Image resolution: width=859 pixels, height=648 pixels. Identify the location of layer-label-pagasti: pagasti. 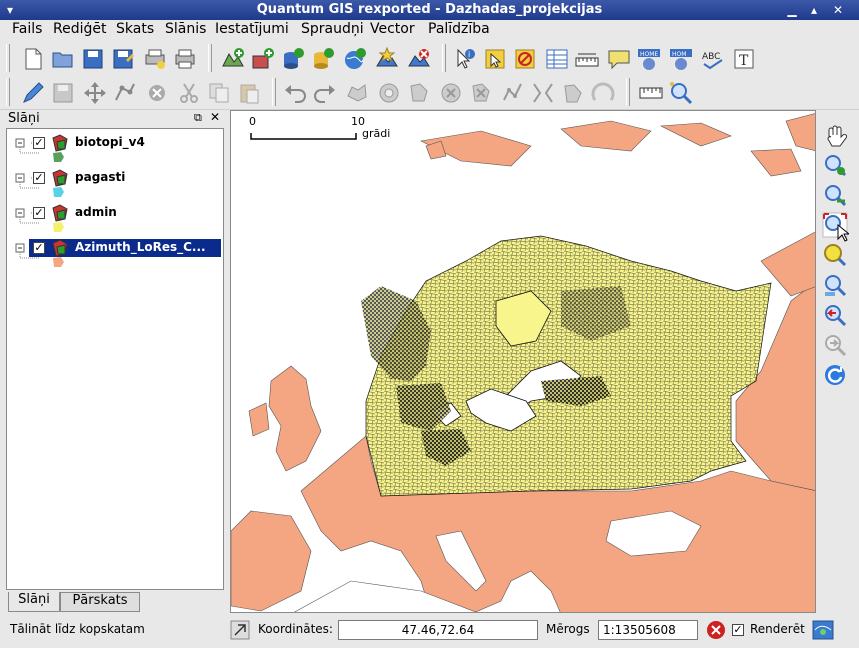
(100, 179).